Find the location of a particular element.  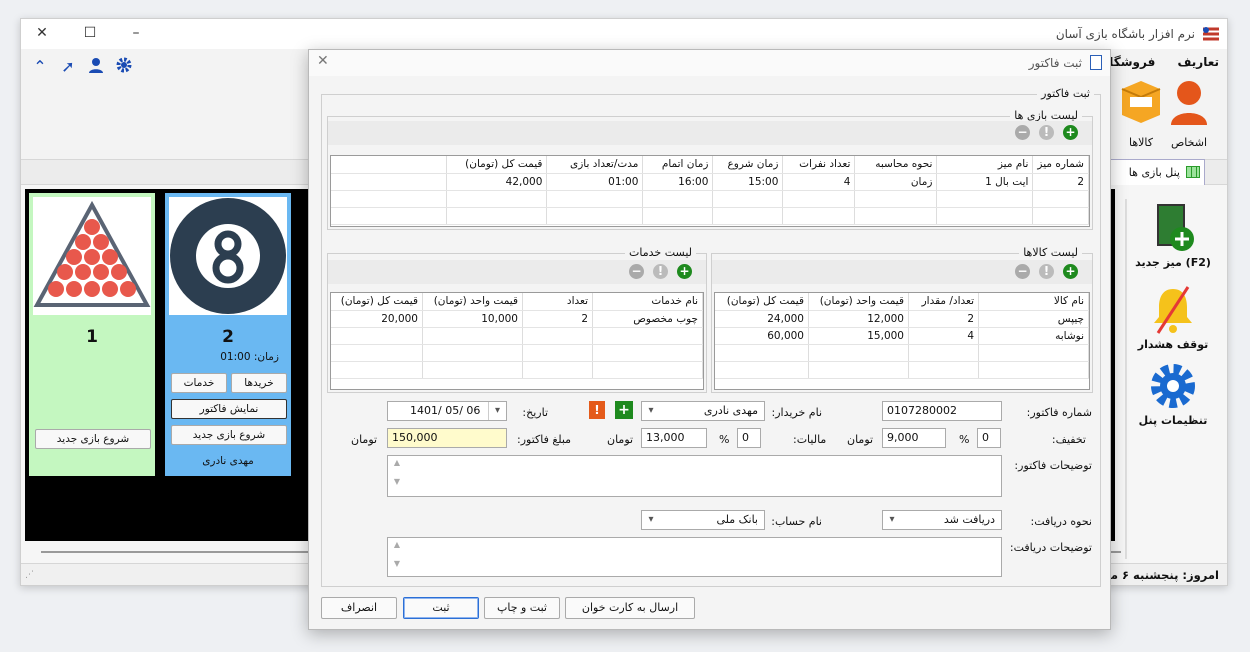

table-row: چوب مخصوص 2 10,000 20,000 is located at coordinates (517, 319).